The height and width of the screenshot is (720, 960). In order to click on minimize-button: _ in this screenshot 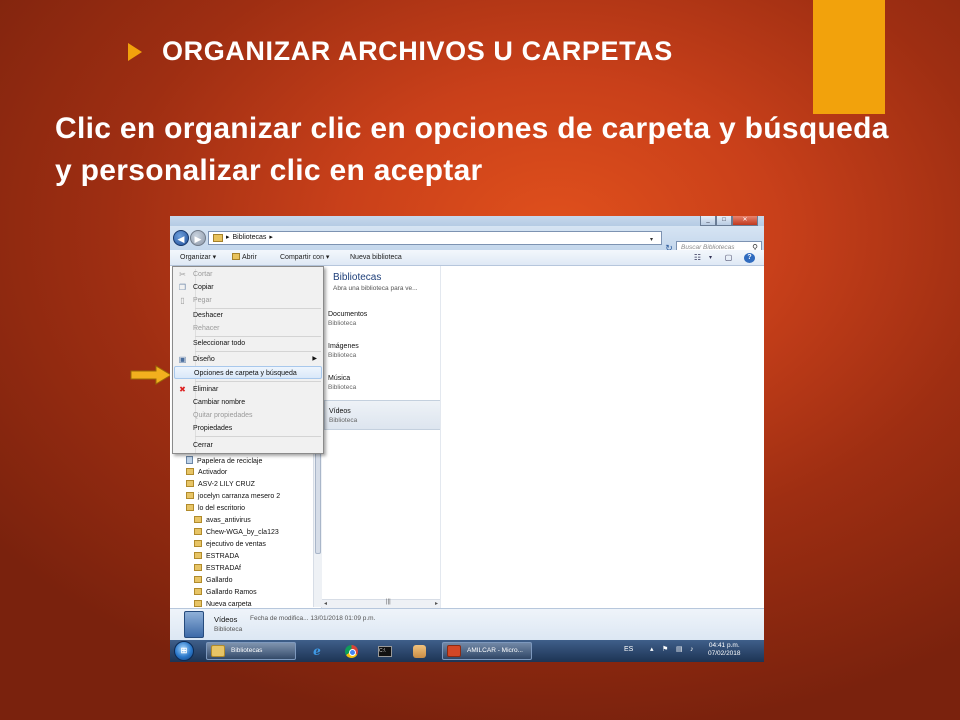, I will do `click(708, 221)`.